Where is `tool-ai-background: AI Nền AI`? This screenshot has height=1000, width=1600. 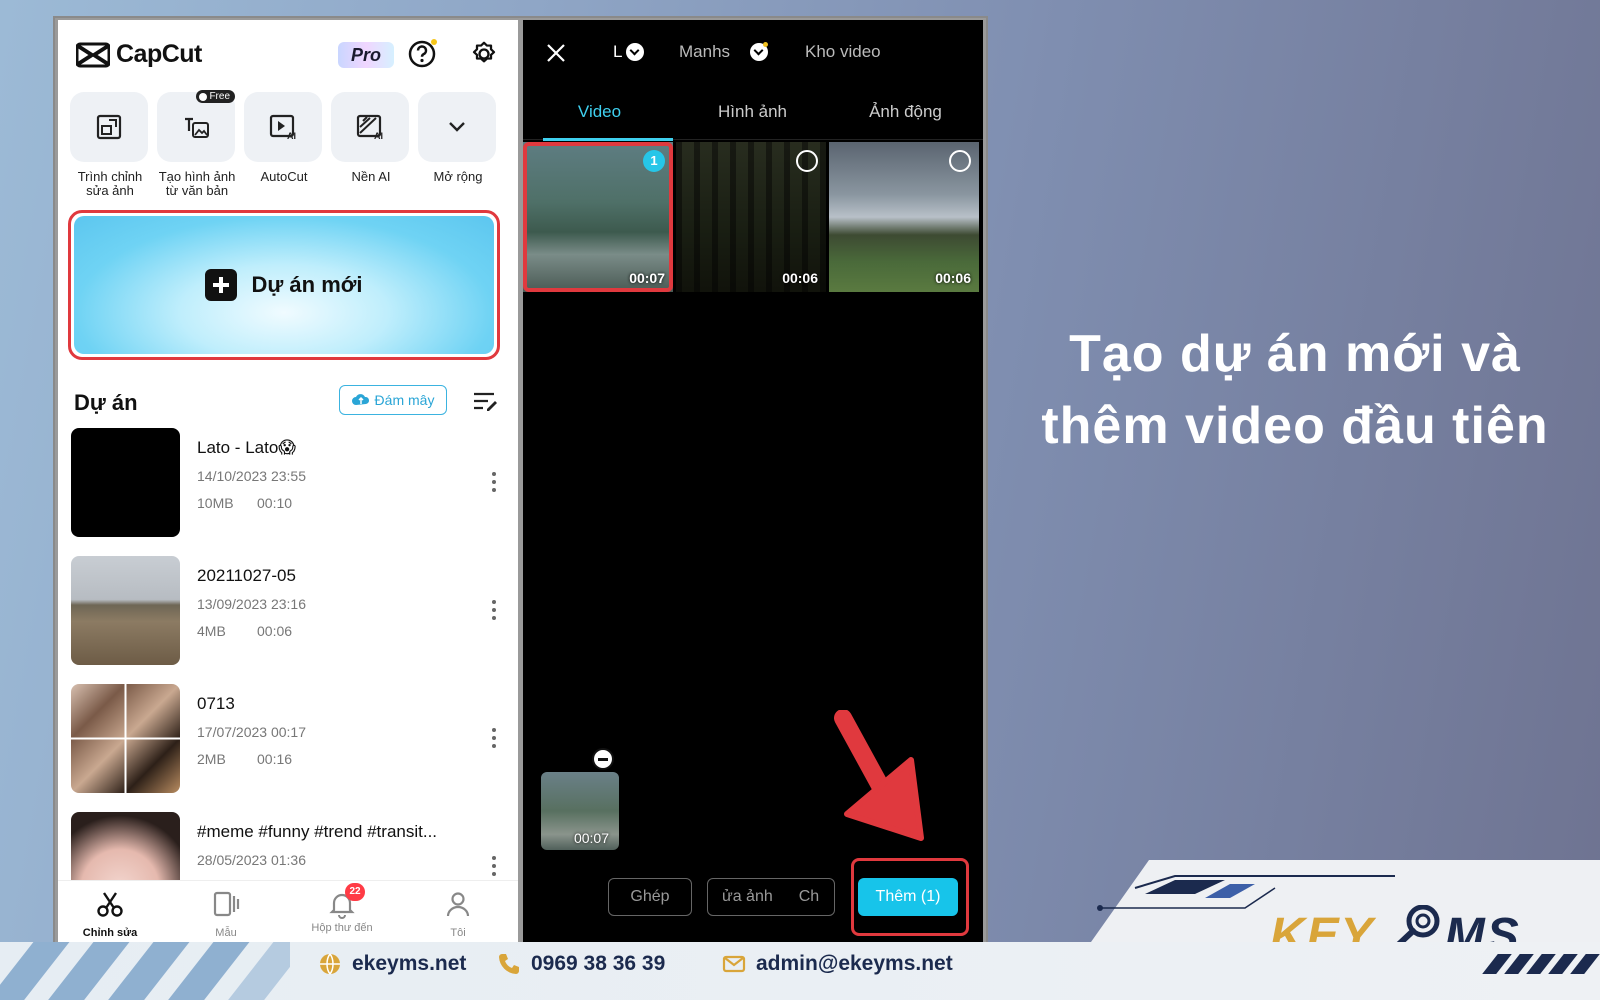
tool-ai-background: AI Nền AI is located at coordinates (371, 138).